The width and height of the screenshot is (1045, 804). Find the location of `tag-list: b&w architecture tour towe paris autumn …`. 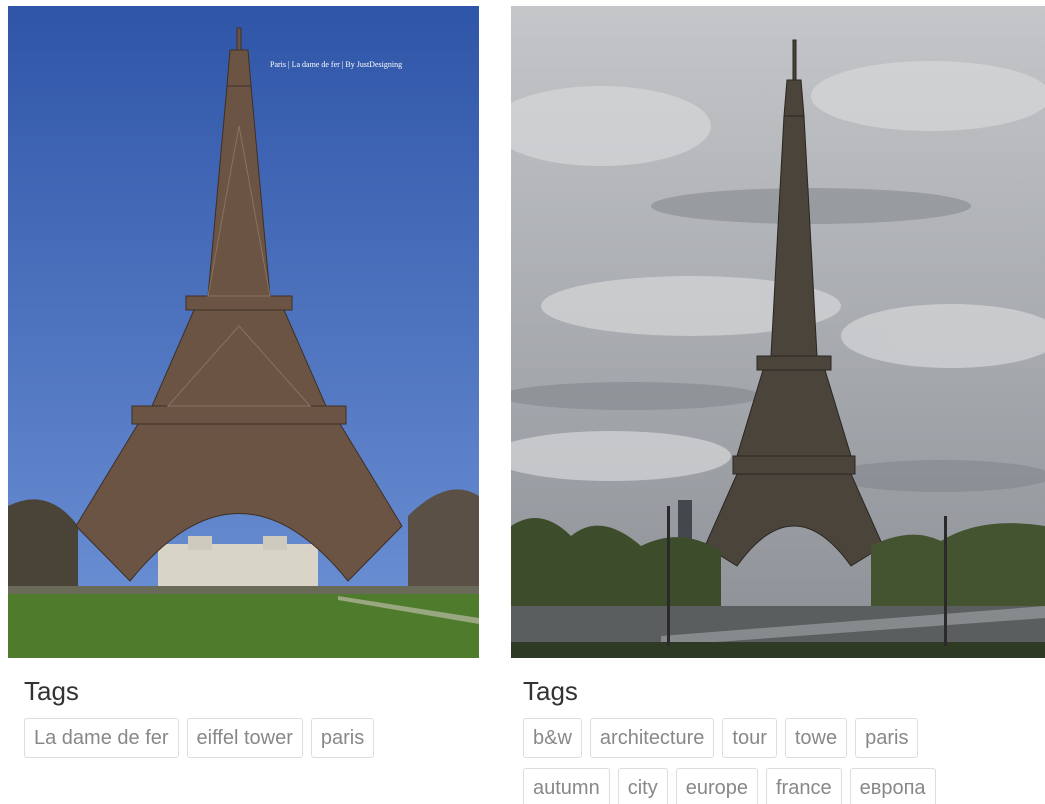

tag-list: b&w architecture tour towe paris autumn … is located at coordinates (763, 761).